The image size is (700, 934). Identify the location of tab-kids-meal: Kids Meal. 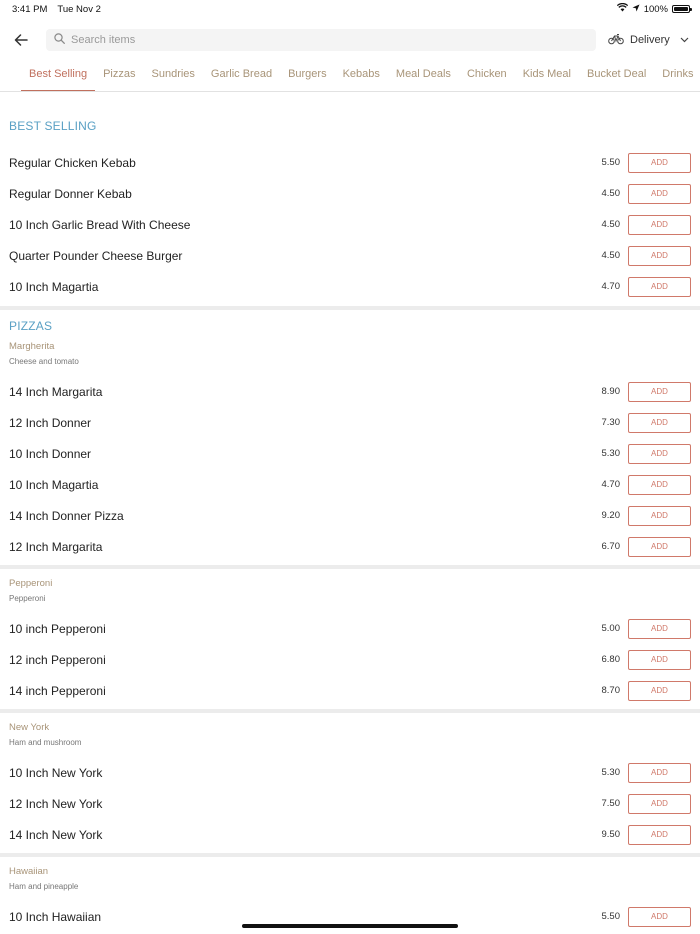
(547, 76).